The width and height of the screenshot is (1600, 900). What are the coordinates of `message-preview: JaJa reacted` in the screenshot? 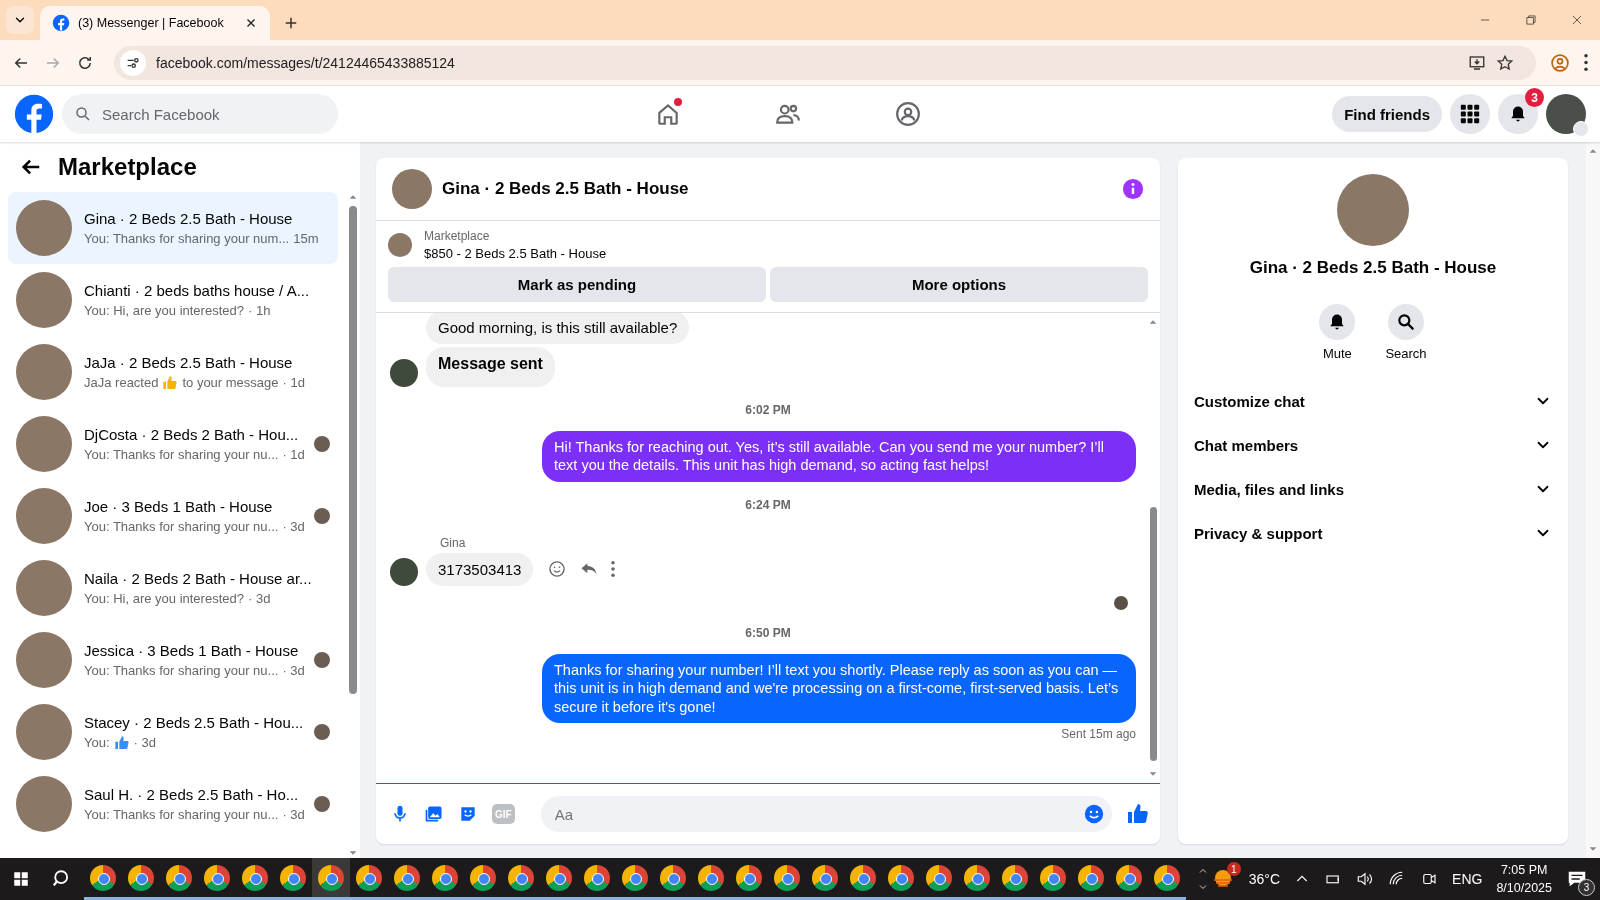 It's located at (121, 382).